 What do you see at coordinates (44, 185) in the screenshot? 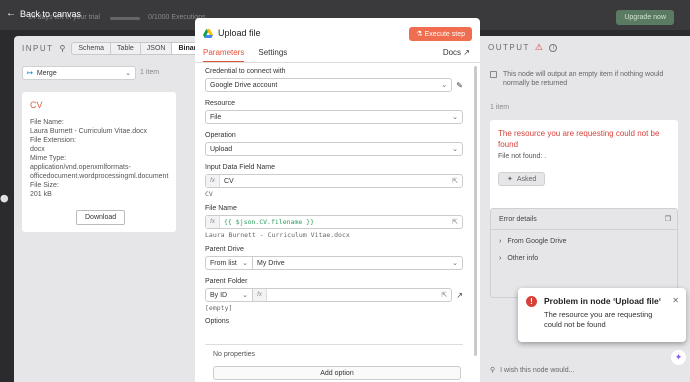
I see `file-size-label: File Size:` at bounding box center [44, 185].